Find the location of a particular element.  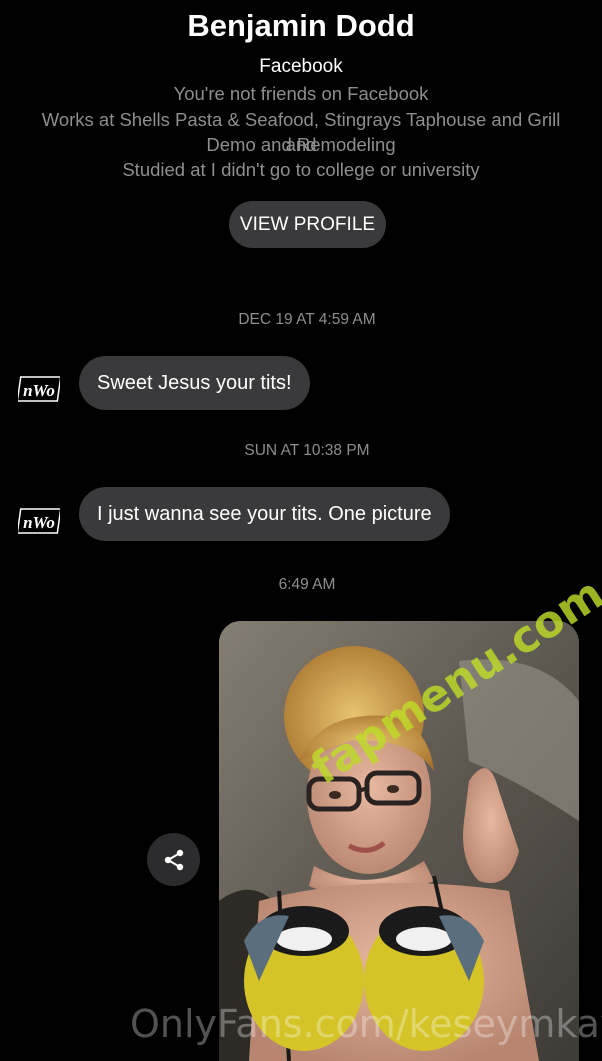

timestamp: 6:49 AM is located at coordinates (307, 584).